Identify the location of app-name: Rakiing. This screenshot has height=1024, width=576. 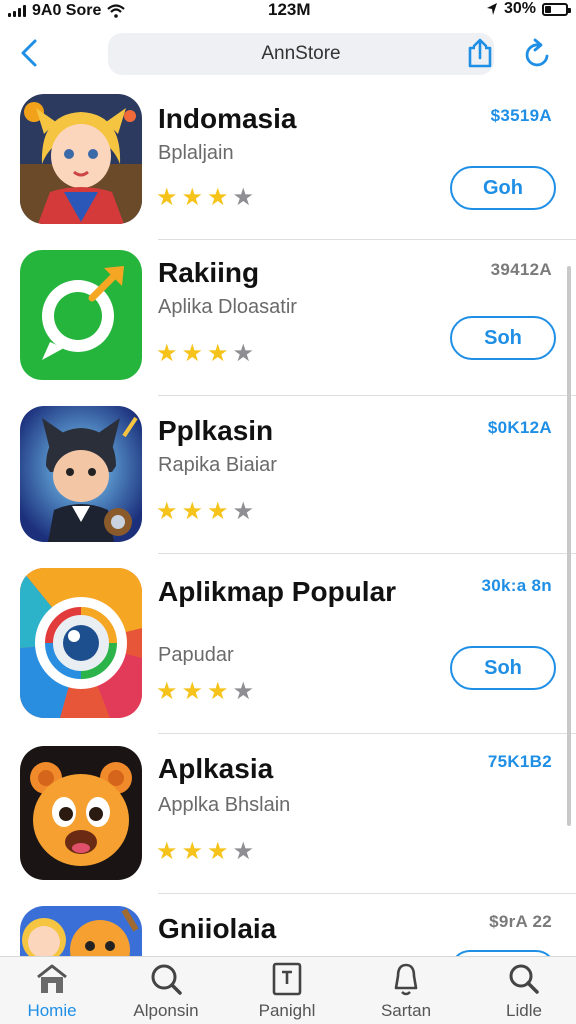
(288, 273).